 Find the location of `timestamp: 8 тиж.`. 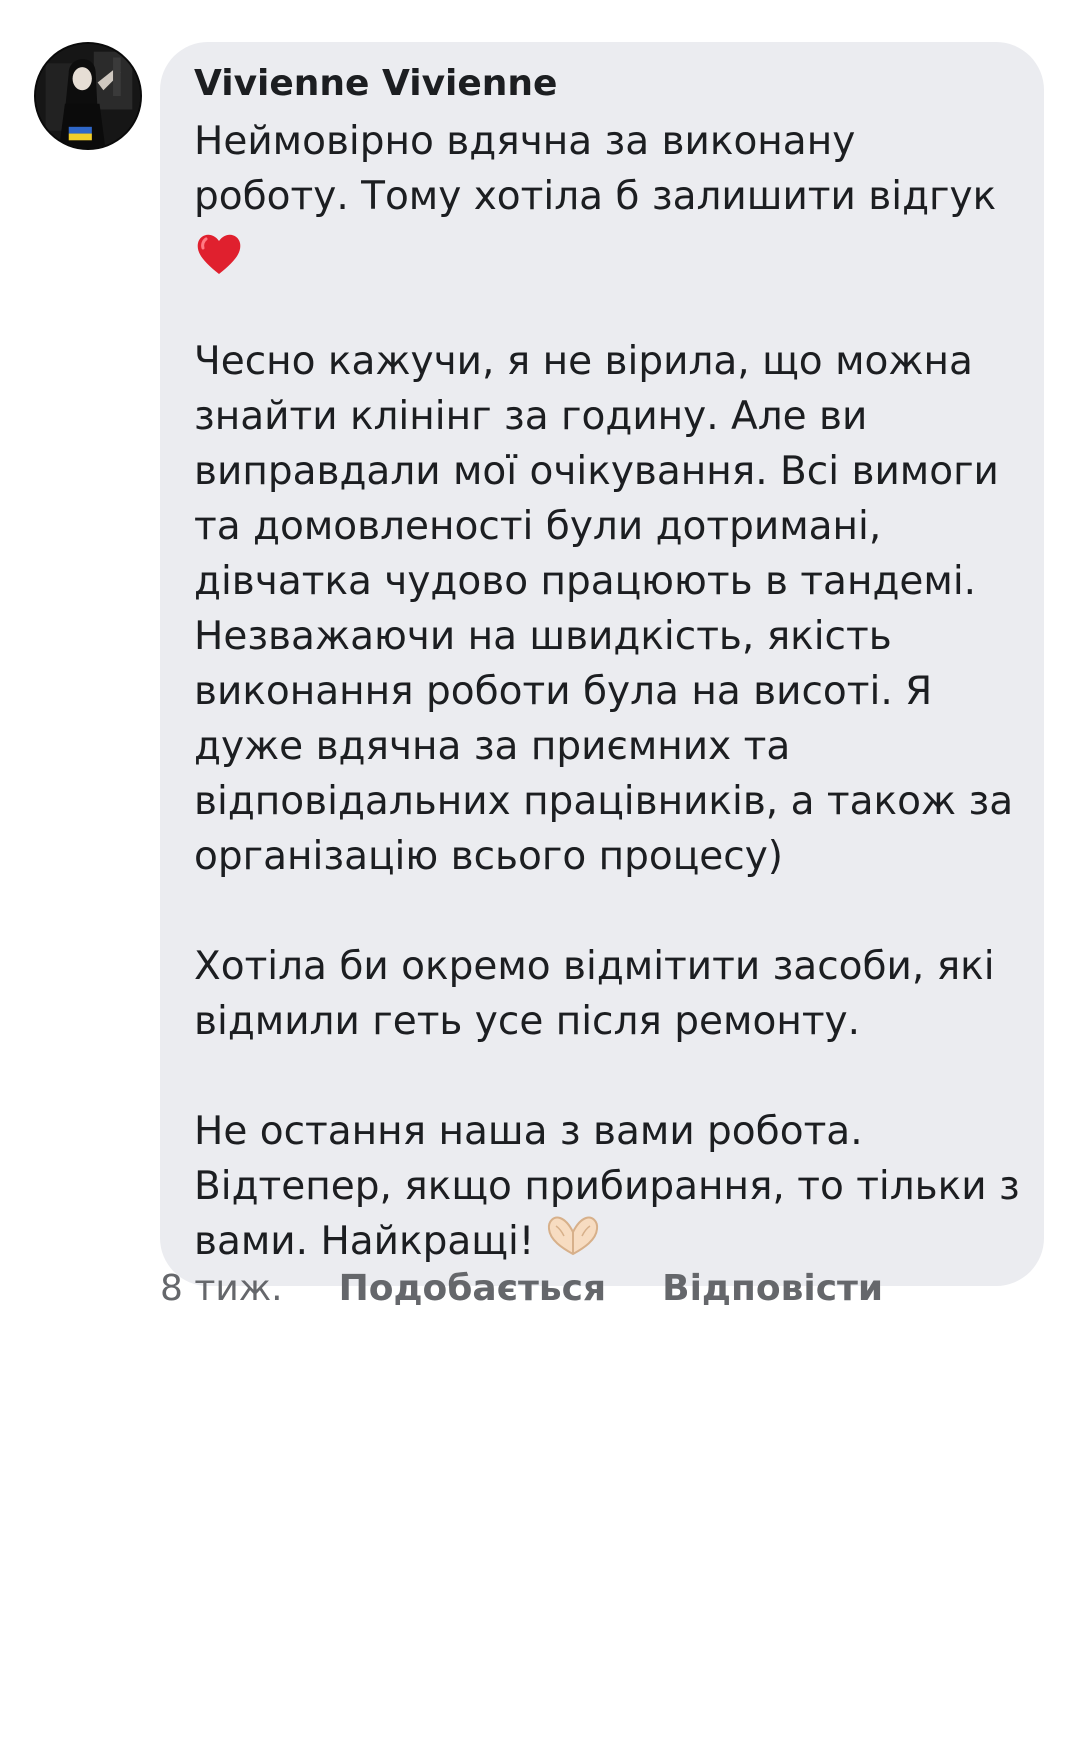

timestamp: 8 тиж. is located at coordinates (221, 1288).